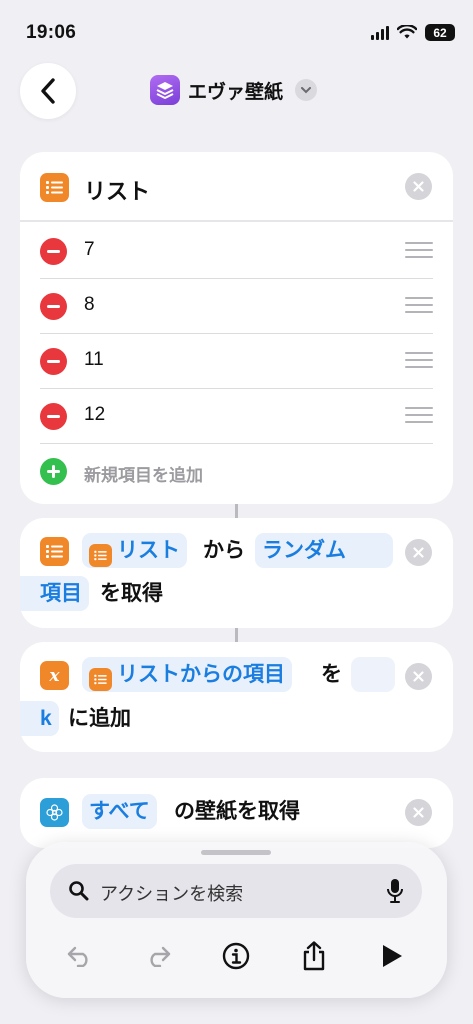 This screenshot has height=1024, width=473. What do you see at coordinates (440, 32) in the screenshot?
I see `battery-indicator: 62` at bounding box center [440, 32].